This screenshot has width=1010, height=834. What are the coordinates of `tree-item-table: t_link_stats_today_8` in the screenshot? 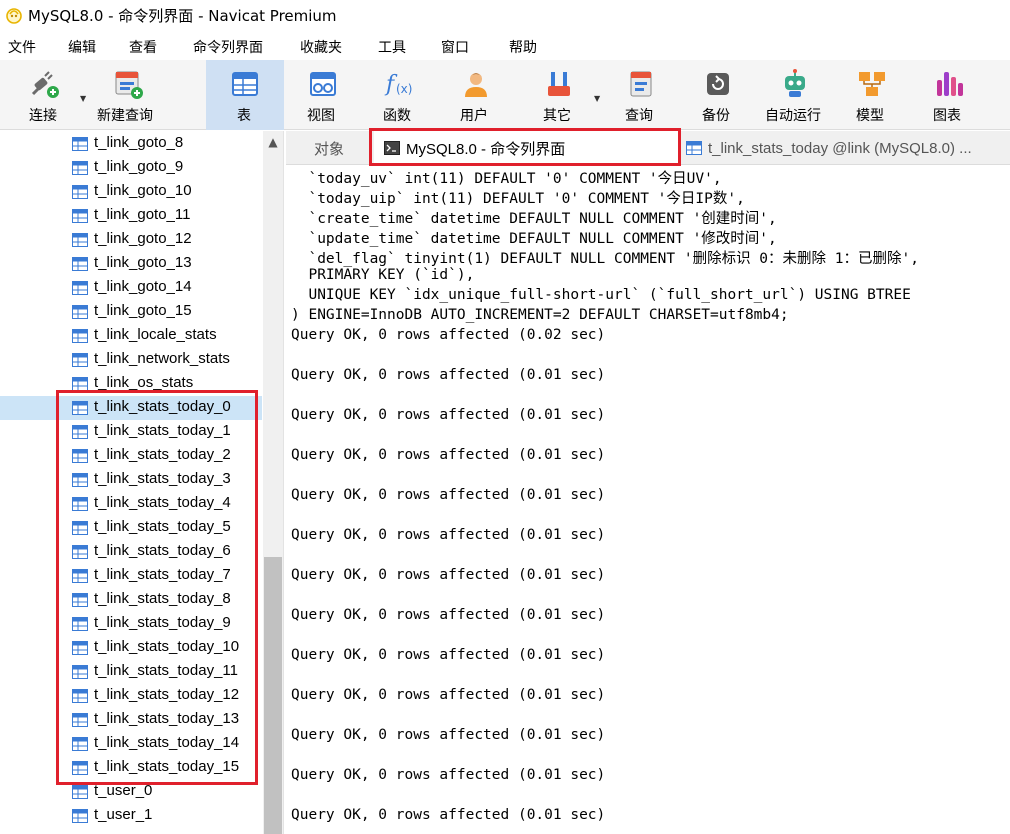 It's located at (131, 600).